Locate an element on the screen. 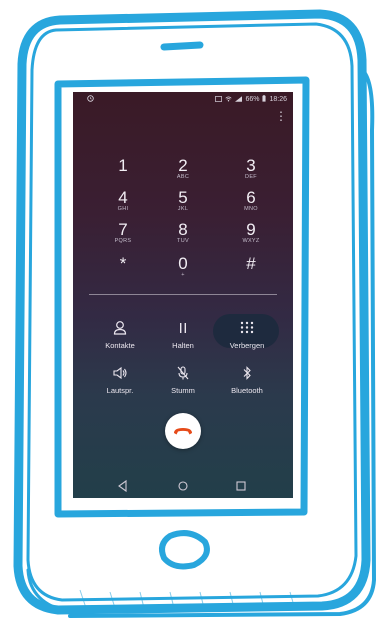 The height and width of the screenshot is (619, 381). battery-icon is located at coordinates (264, 99).